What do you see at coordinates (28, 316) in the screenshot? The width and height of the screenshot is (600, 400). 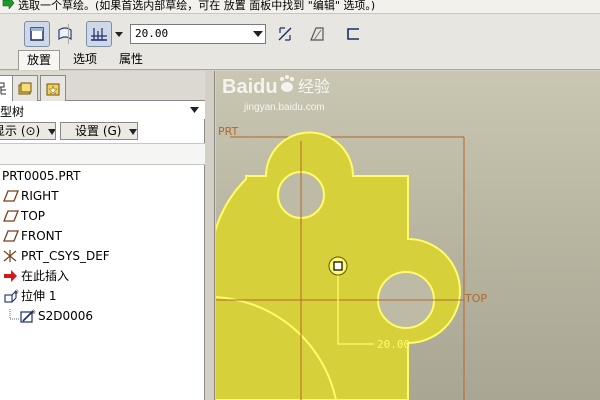 I see `sketch-icon: ※` at bounding box center [28, 316].